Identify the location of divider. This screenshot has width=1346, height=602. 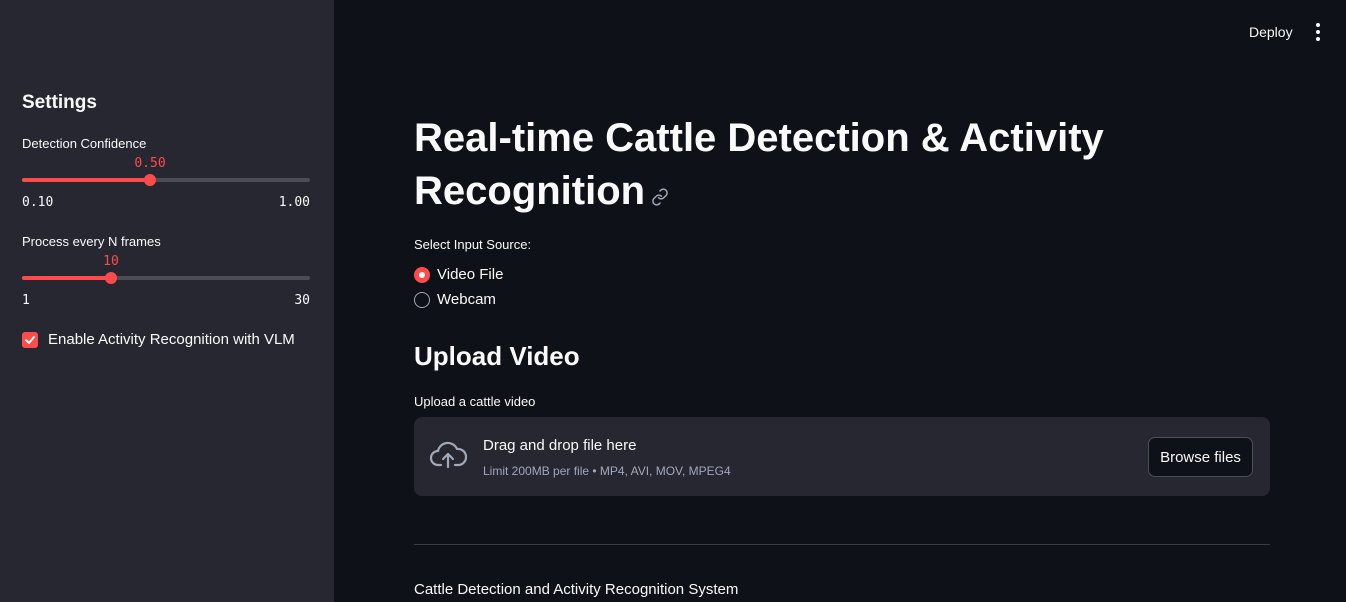
(842, 544).